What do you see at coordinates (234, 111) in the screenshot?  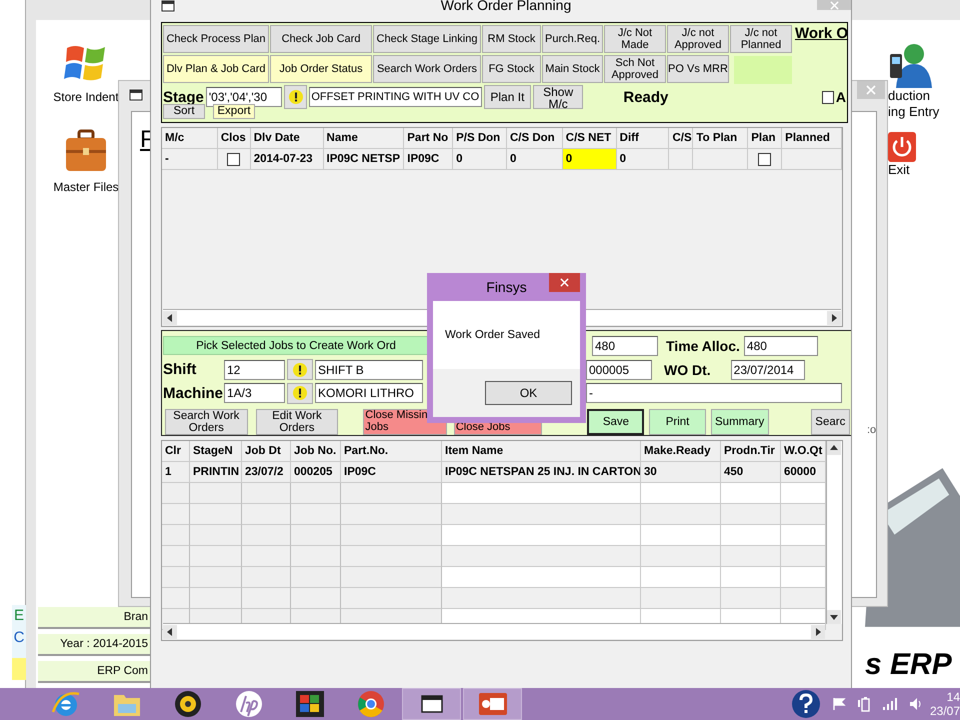 I see `toolbar-button: Export` at bounding box center [234, 111].